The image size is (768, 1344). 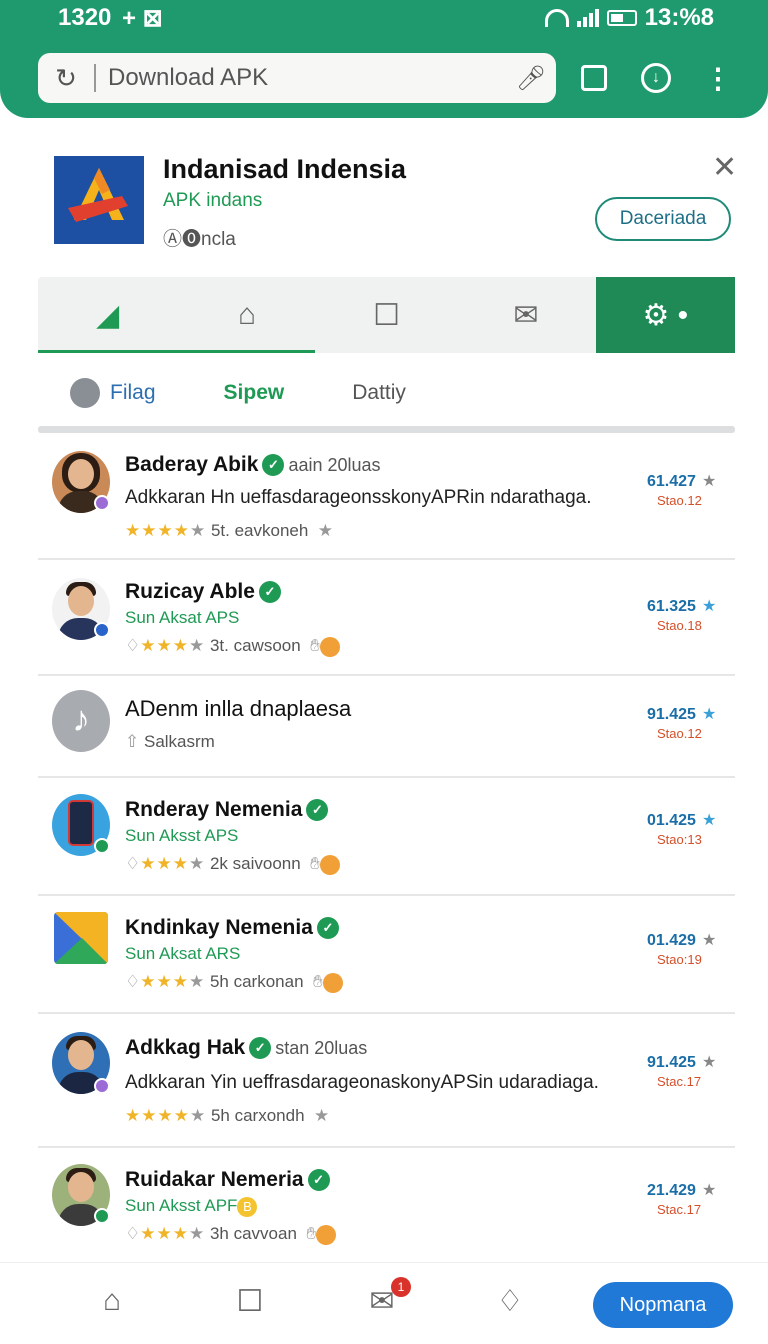 What do you see at coordinates (329, 646) in the screenshot?
I see `emoji-icon` at bounding box center [329, 646].